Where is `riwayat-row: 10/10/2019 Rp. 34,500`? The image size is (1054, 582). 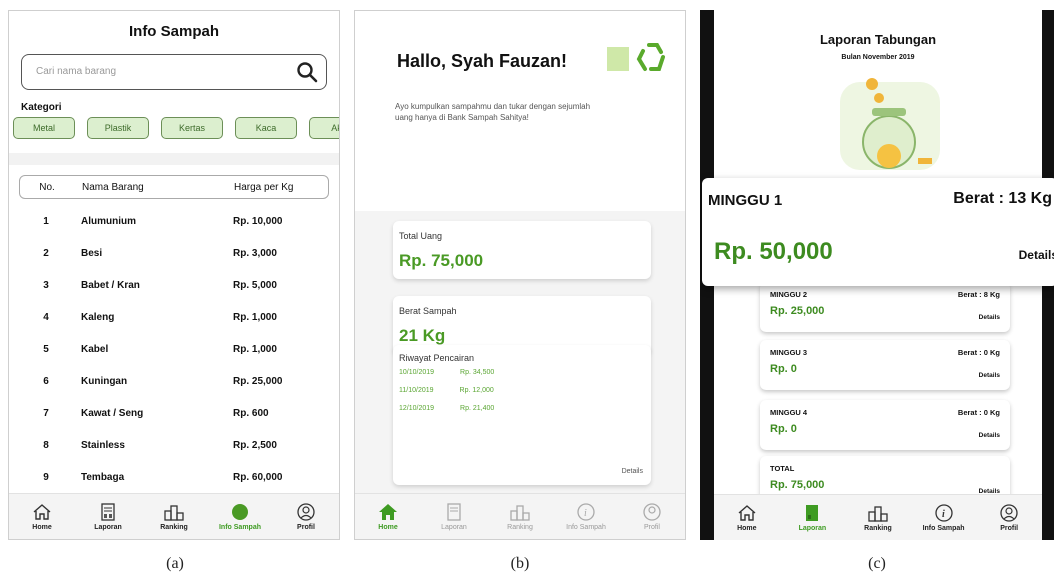 riwayat-row: 10/10/2019 Rp. 34,500 is located at coordinates (446, 372).